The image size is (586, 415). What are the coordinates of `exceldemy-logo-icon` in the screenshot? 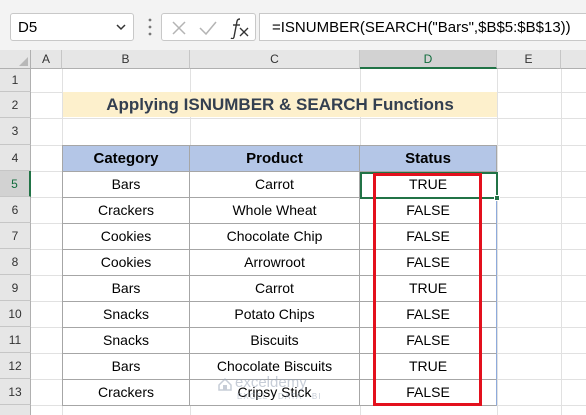 It's located at (225, 384).